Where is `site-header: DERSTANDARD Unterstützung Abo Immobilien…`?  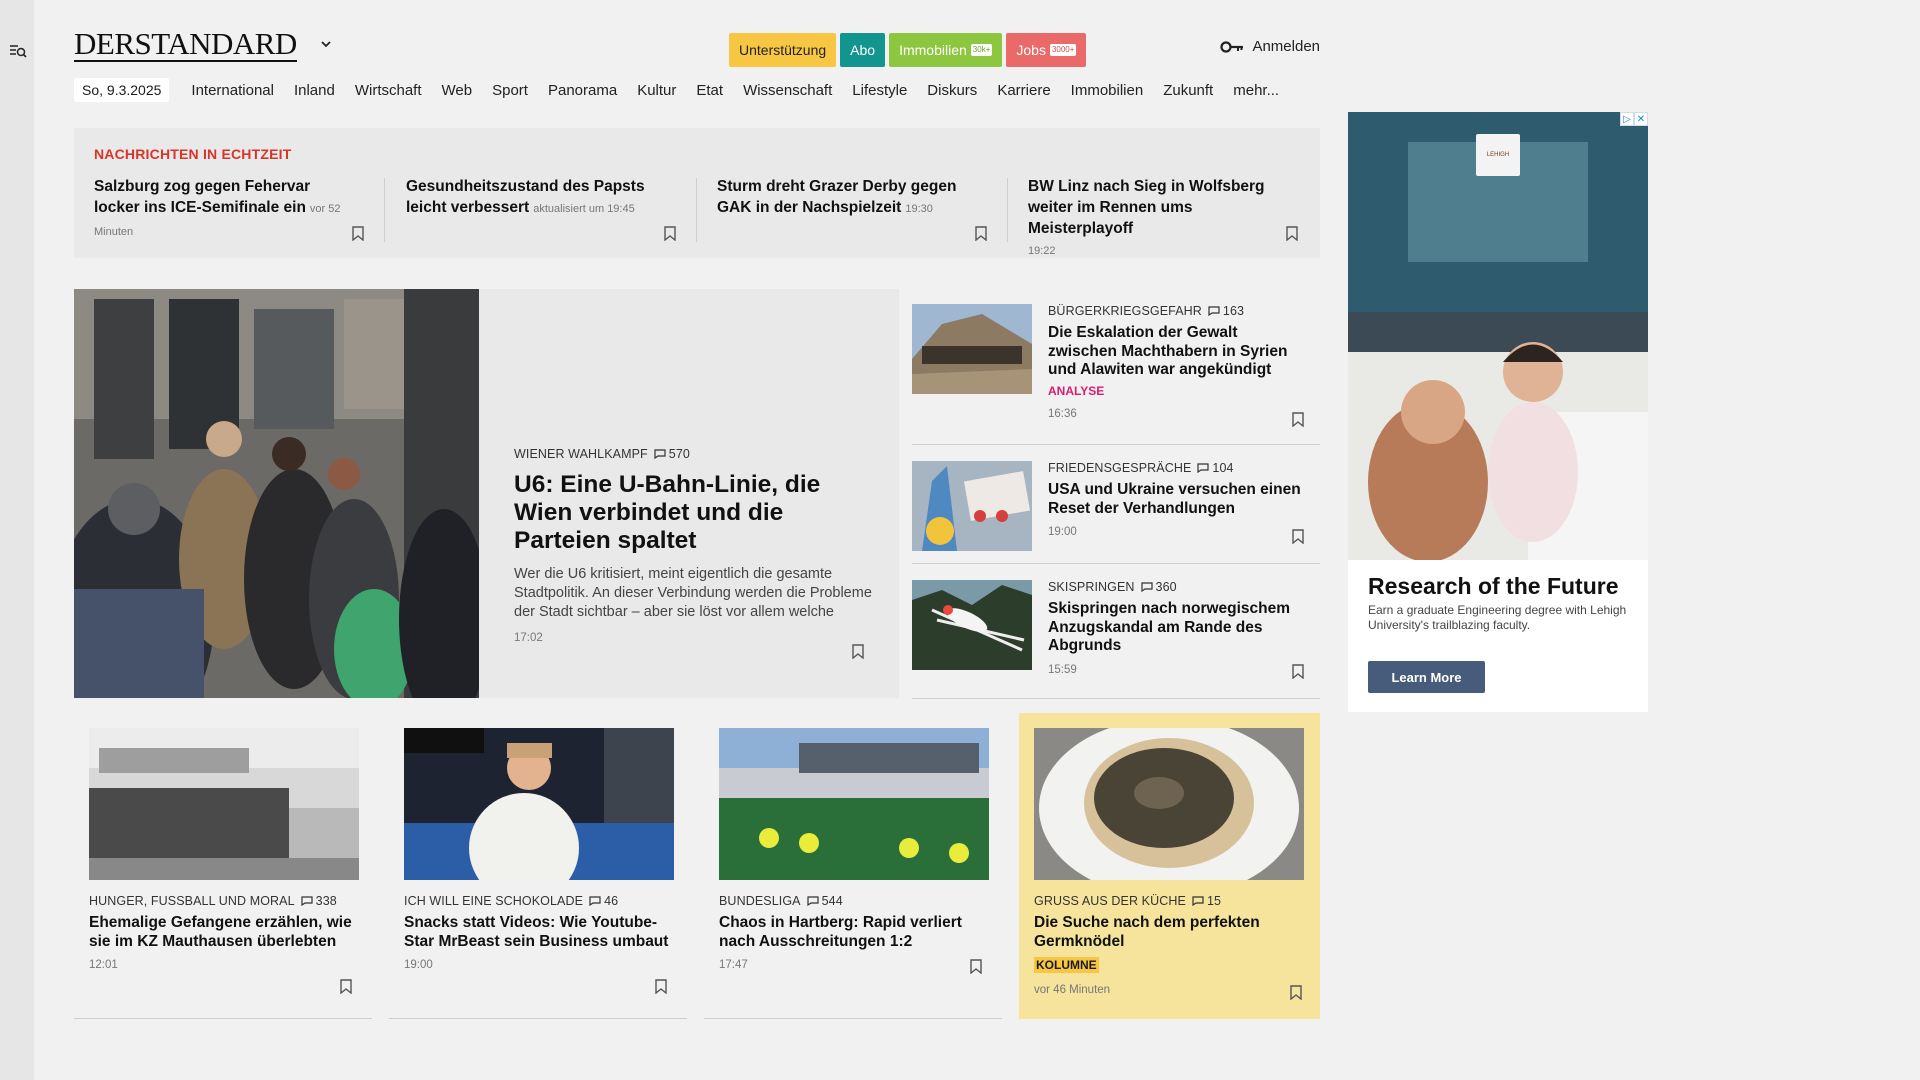
site-header: DERSTANDARD Unterstützung Abo Immobilien… is located at coordinates (697, 48).